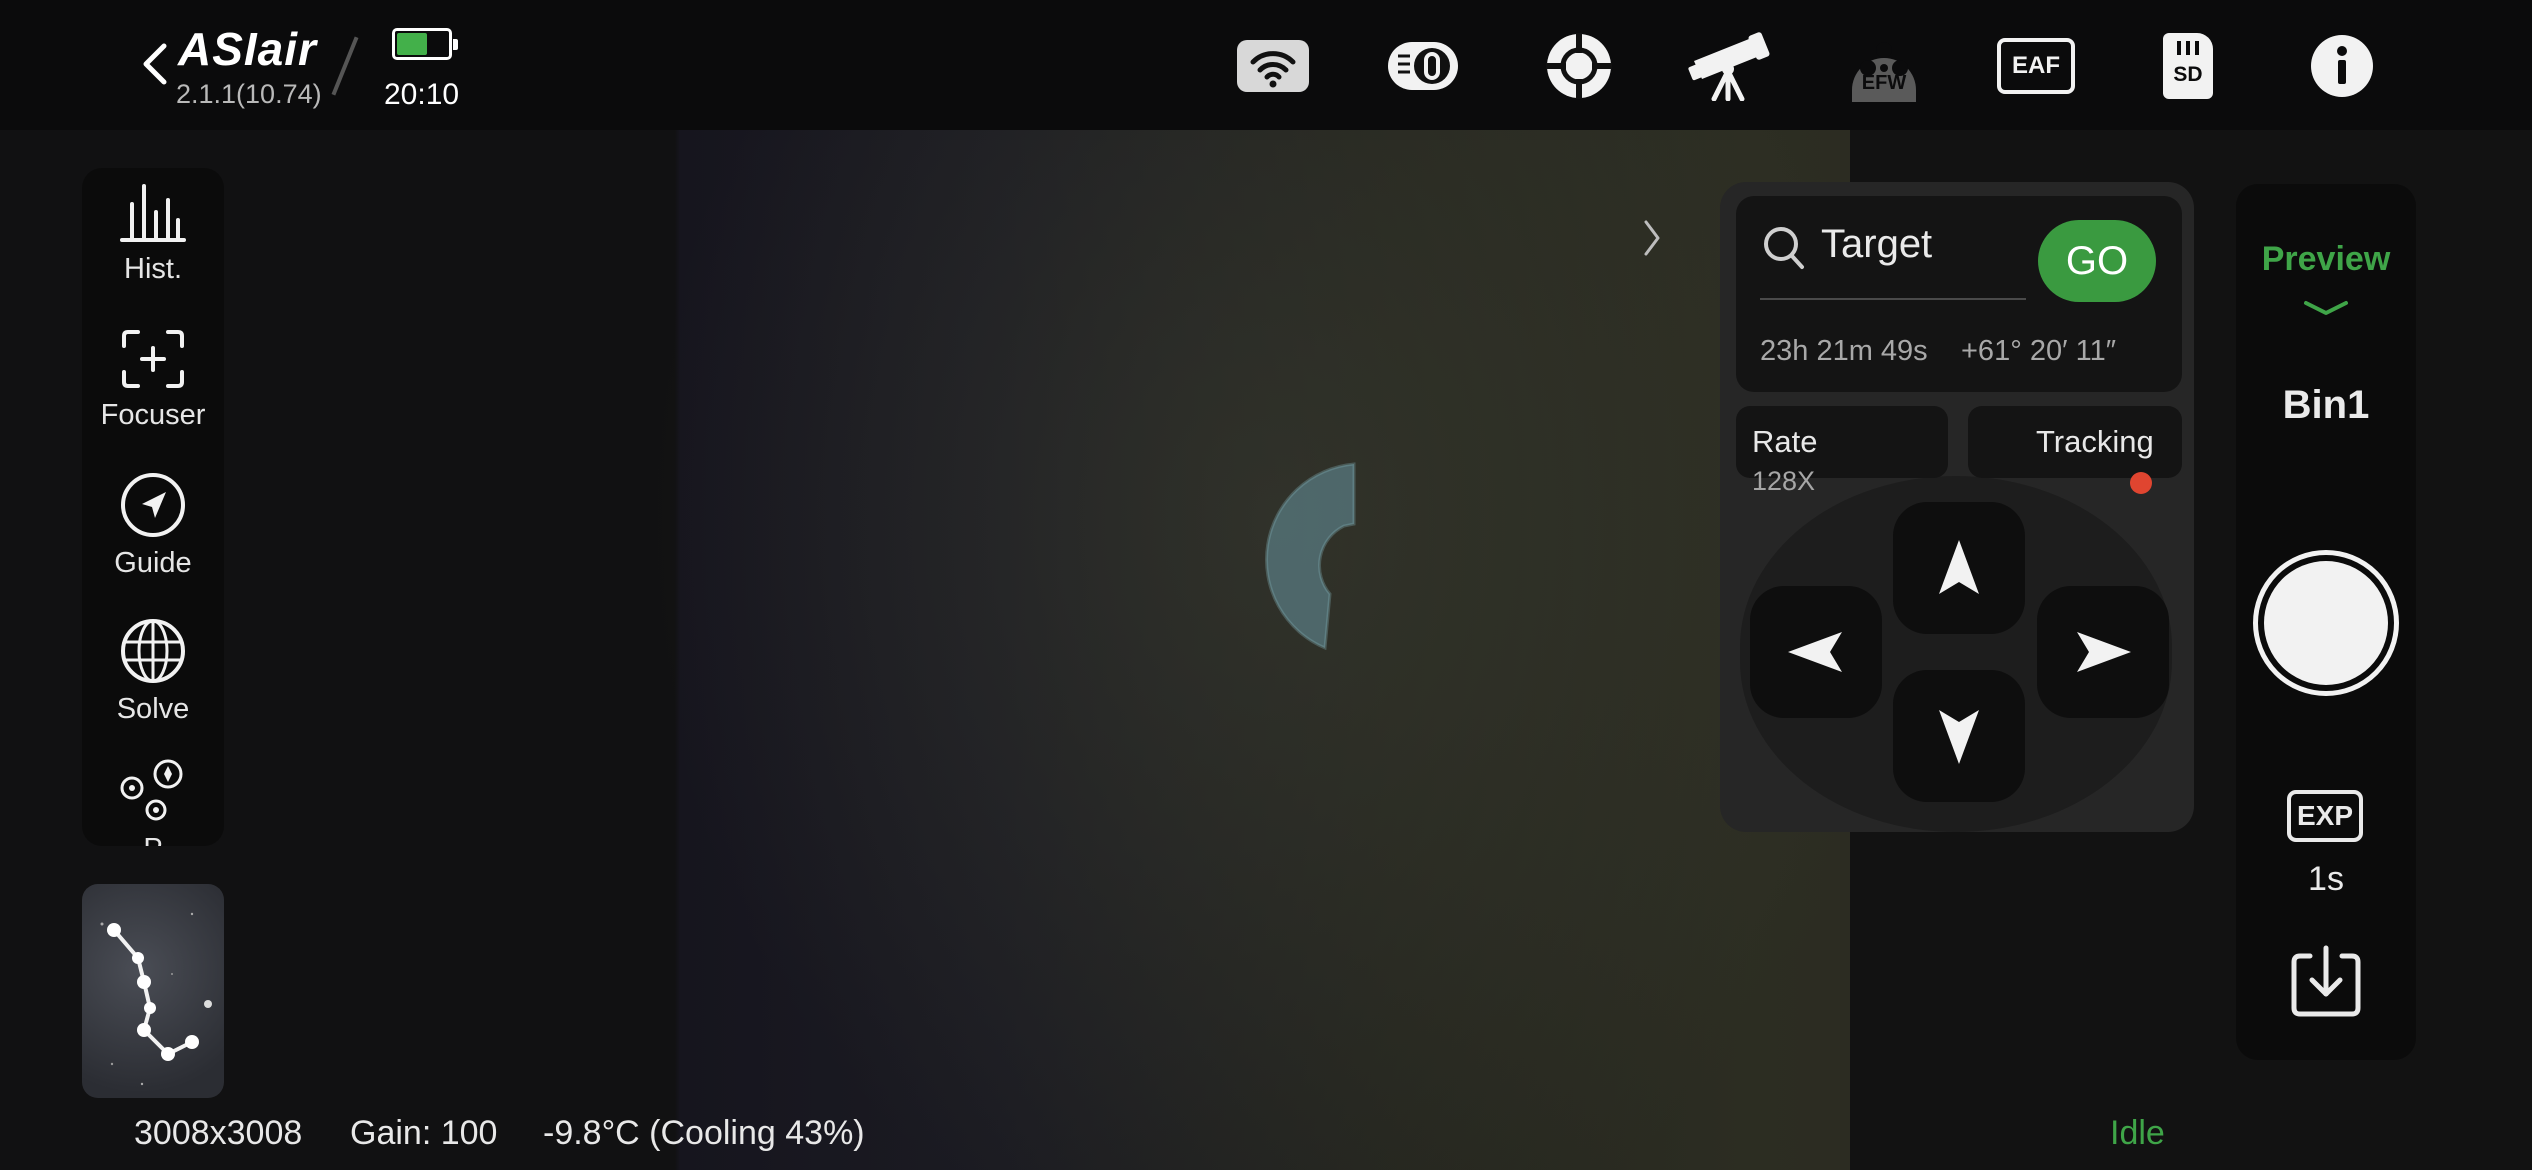  I want to click on guide-target-icon, so click(1579, 66).